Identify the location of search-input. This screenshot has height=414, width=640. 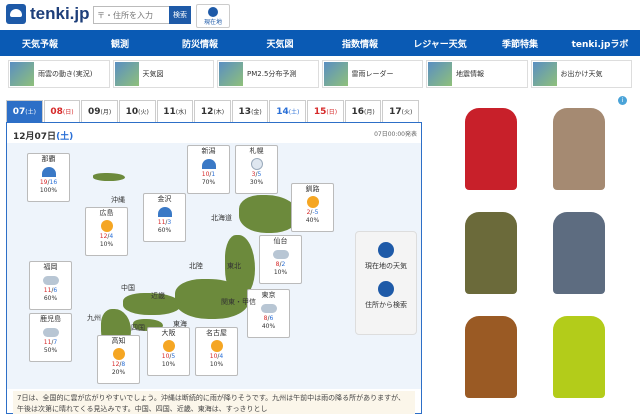
(131, 15).